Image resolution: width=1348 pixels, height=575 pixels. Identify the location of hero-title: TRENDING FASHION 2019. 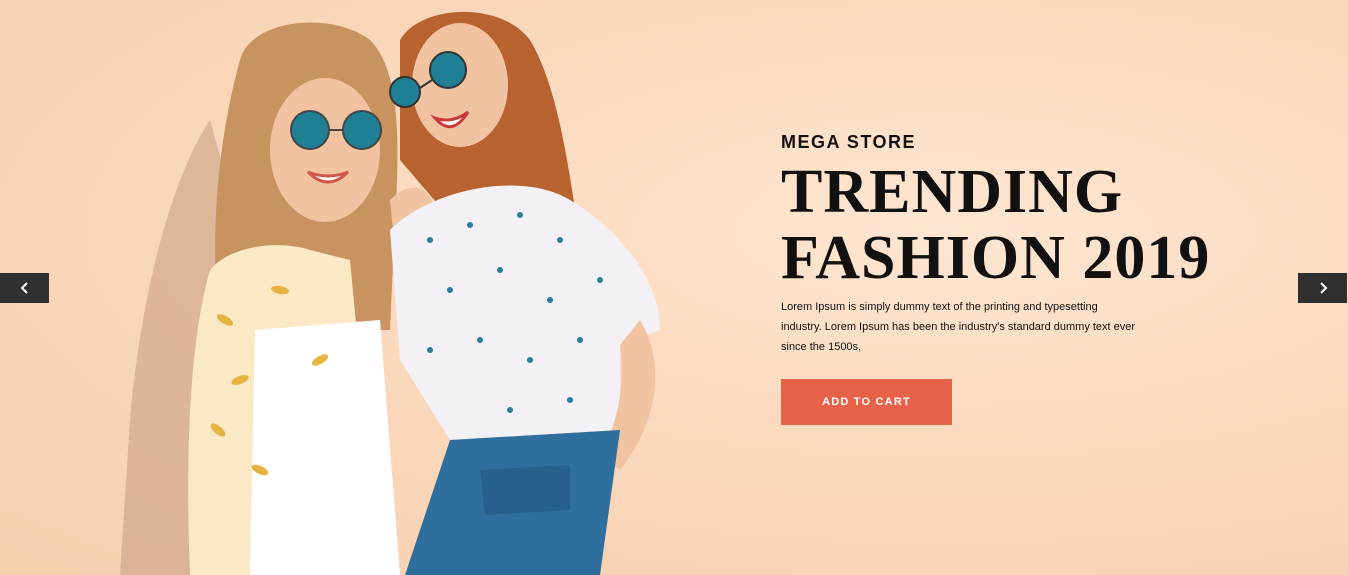
(996, 225).